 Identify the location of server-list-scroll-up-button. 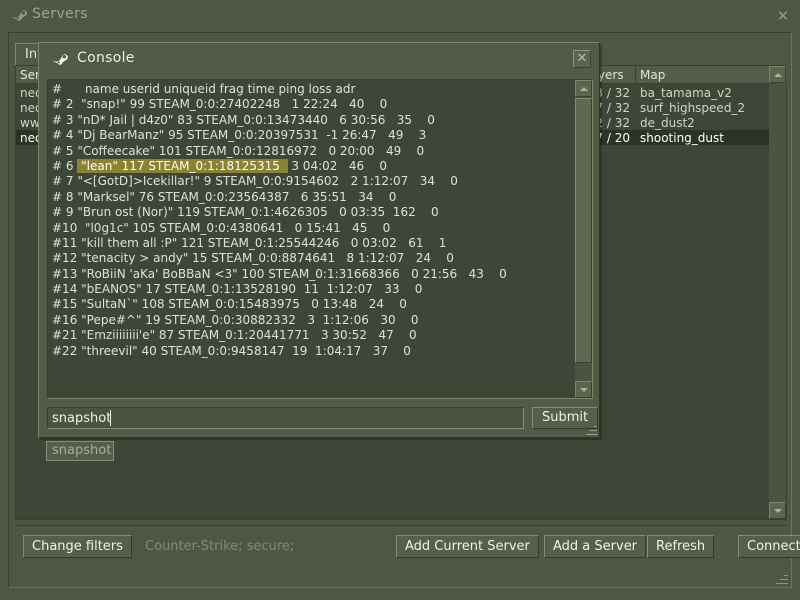
(777, 74).